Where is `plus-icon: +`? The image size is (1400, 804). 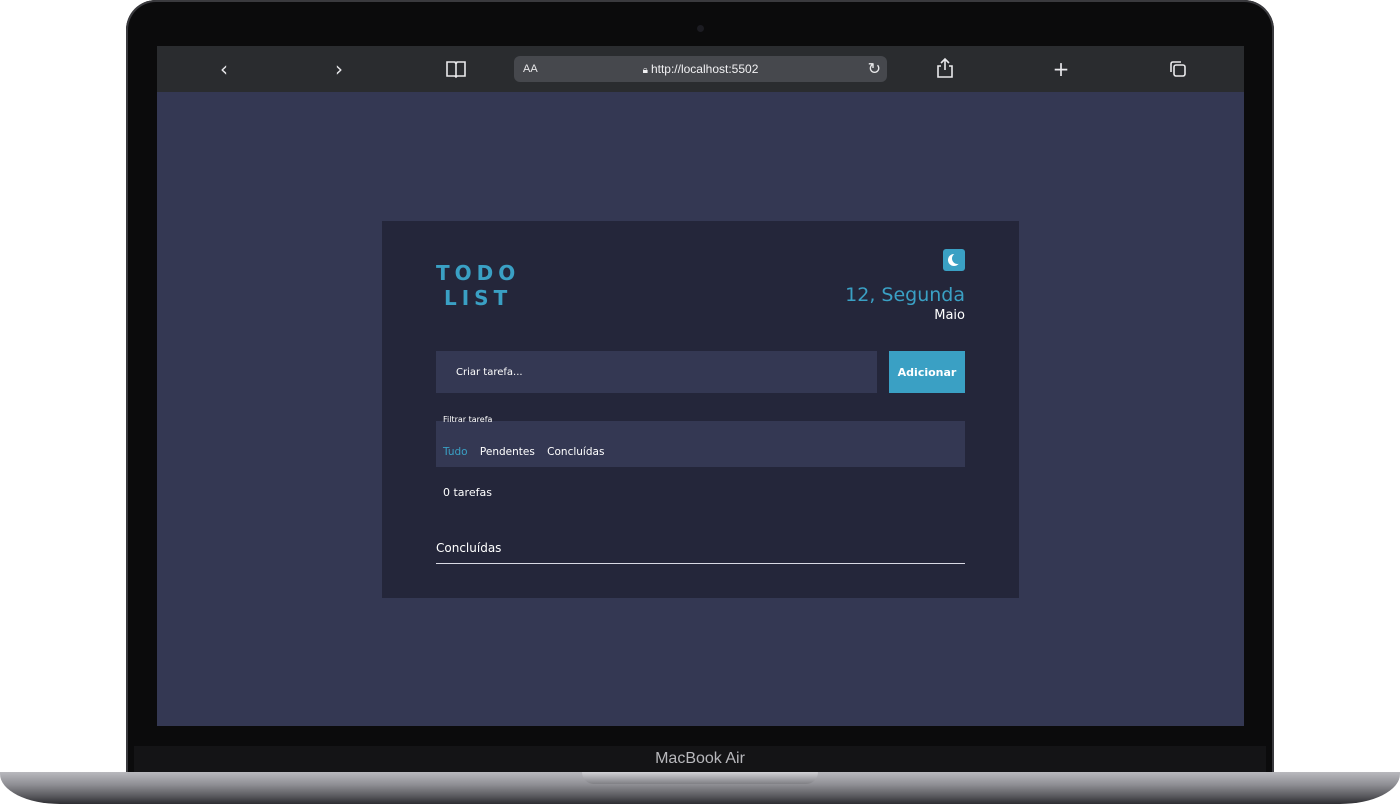 plus-icon: + is located at coordinates (1061, 69).